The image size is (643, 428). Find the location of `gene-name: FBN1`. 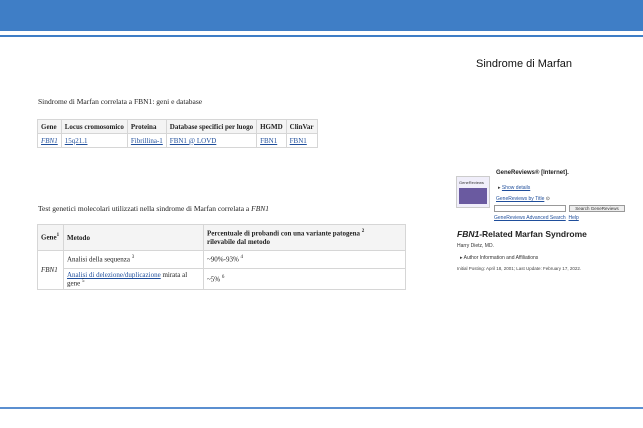

gene-name: FBN1 is located at coordinates (49, 270).